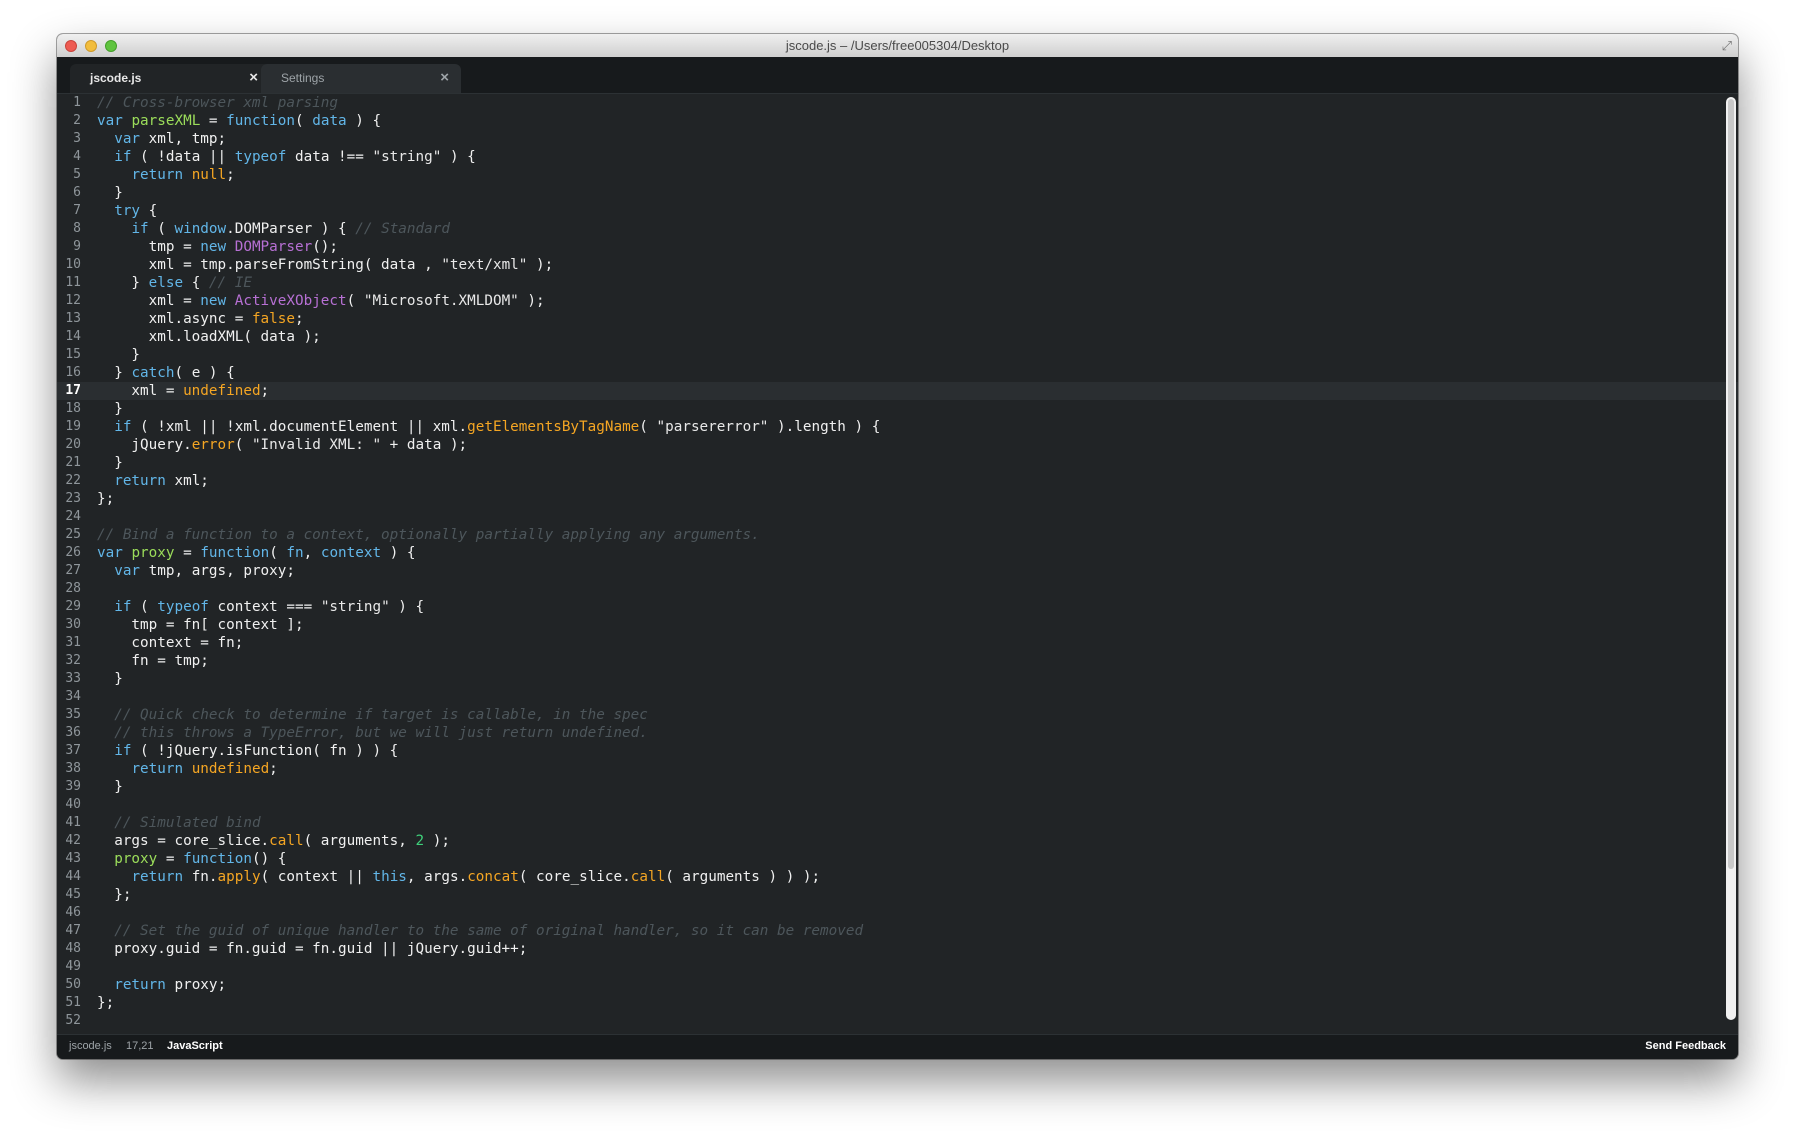 Image resolution: width=1794 pixels, height=1138 pixels. I want to click on code-line: 6 }, so click(897, 193).